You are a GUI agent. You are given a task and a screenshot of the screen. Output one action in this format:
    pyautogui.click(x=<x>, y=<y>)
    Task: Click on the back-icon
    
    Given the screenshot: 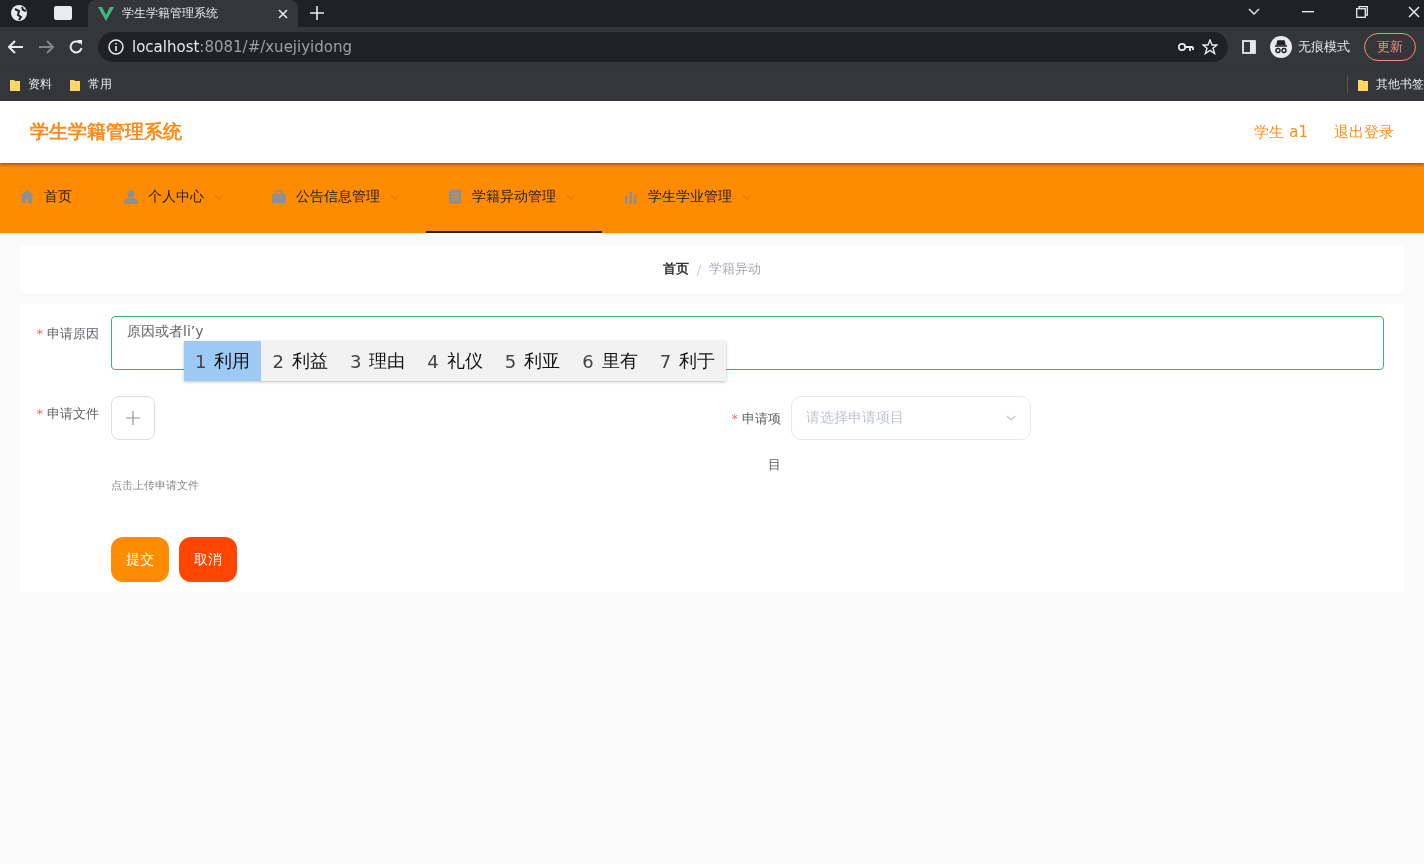 What is the action you would take?
    pyautogui.click(x=16, y=47)
    